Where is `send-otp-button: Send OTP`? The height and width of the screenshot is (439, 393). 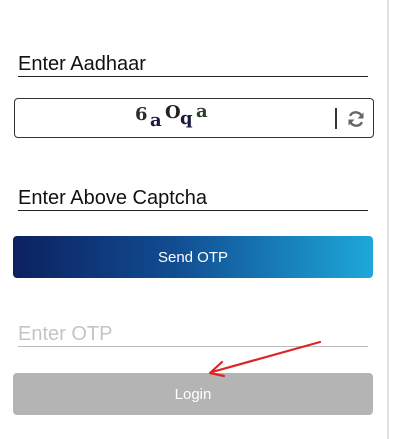
send-otp-button: Send OTP is located at coordinates (193, 257).